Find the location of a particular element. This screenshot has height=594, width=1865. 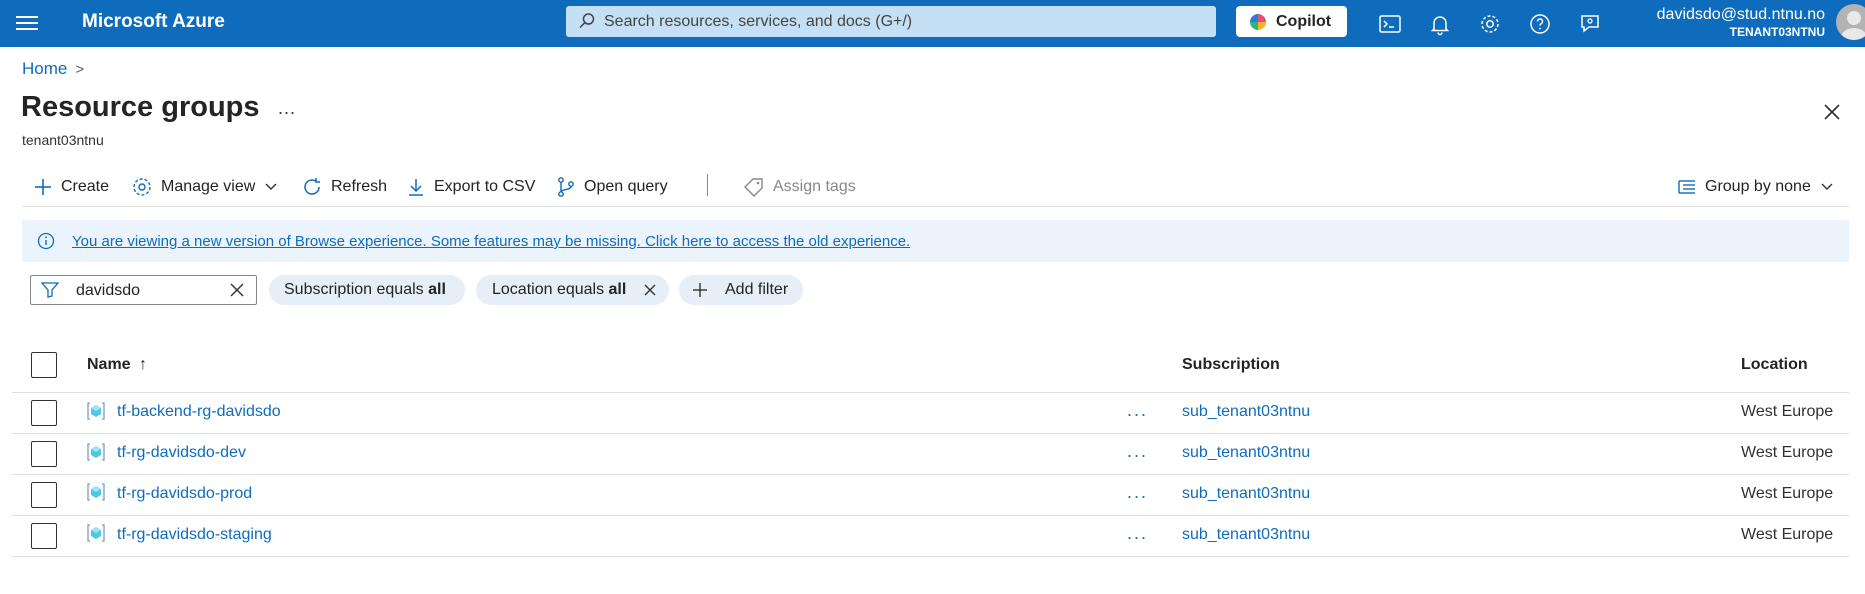

copilot-button: Copilot is located at coordinates (1291, 21).